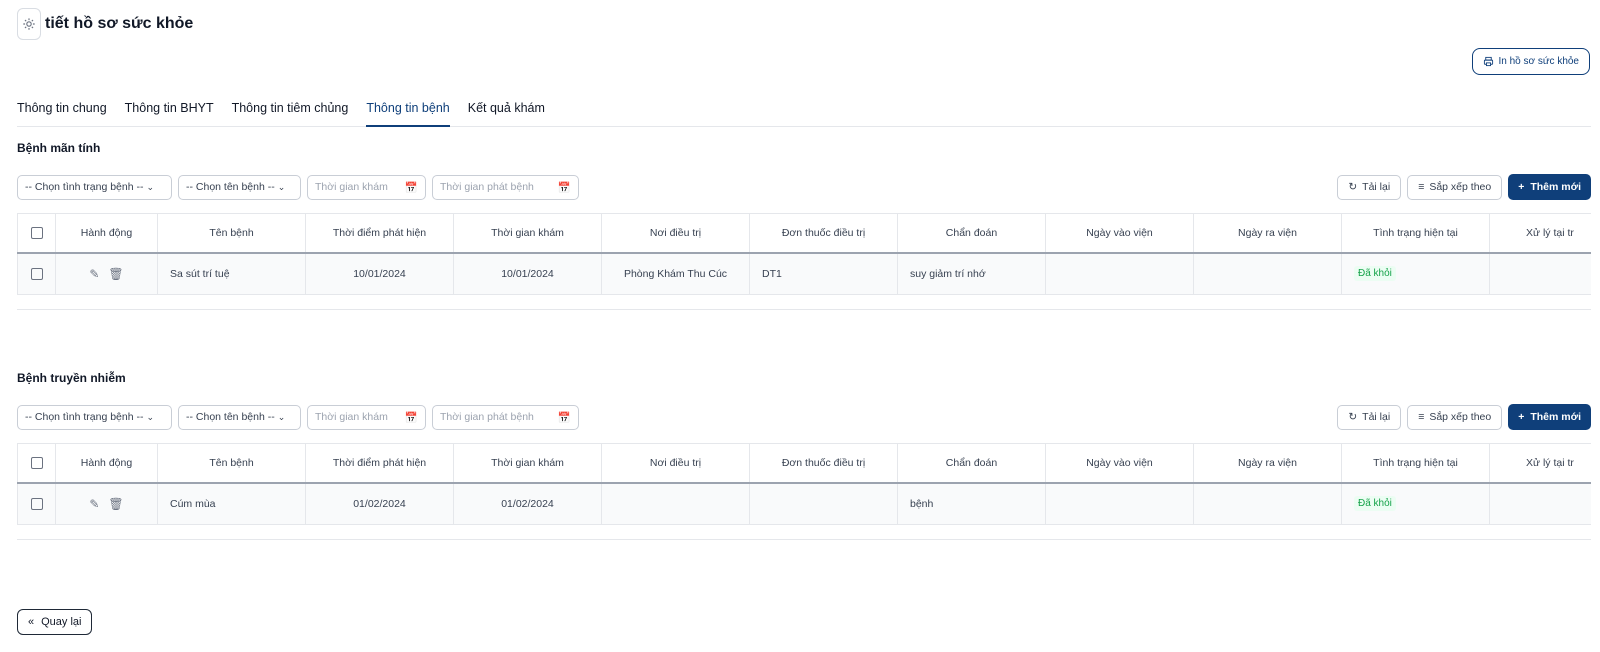 The width and height of the screenshot is (1600, 652). I want to click on tab-insurance-info: Thông tin BHYT, so click(169, 111).